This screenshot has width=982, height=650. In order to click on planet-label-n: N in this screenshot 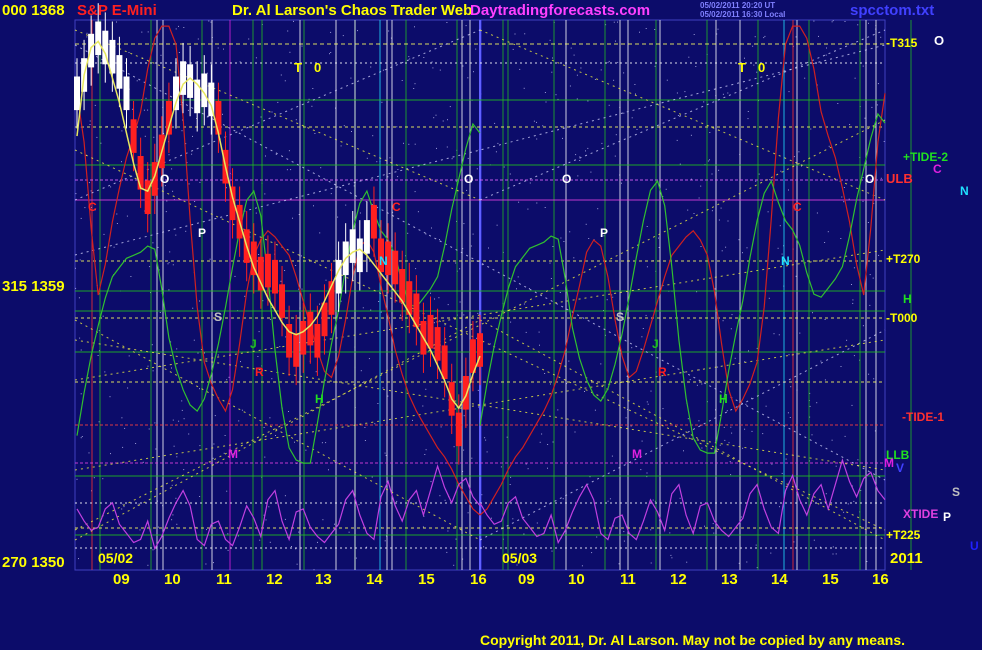, I will do `click(785, 261)`.